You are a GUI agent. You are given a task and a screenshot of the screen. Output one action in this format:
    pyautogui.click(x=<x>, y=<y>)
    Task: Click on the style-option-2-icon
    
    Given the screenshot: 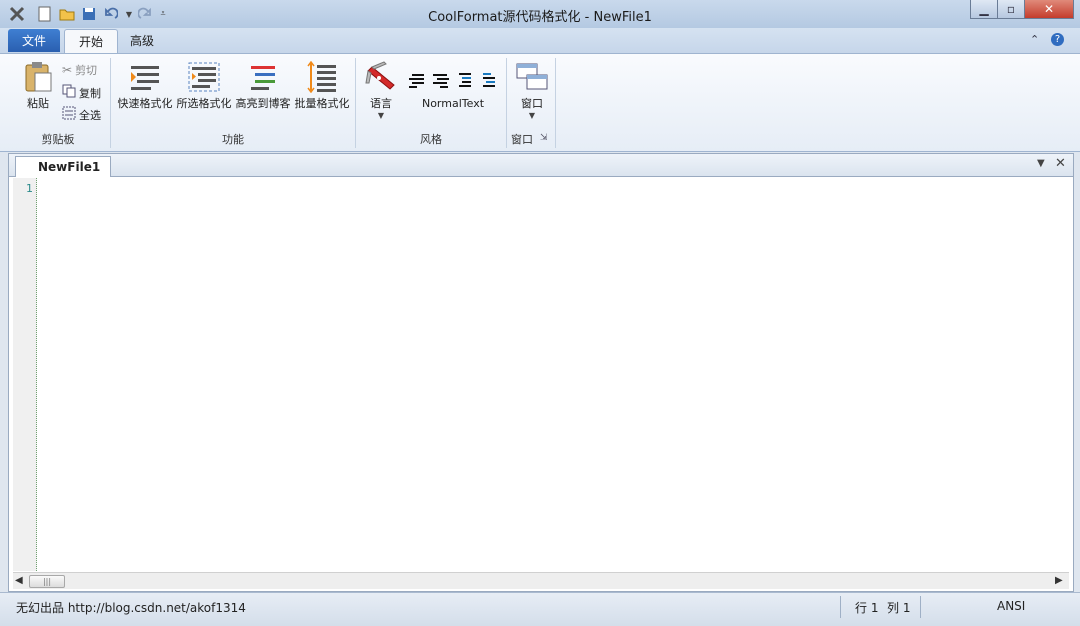 What is the action you would take?
    pyautogui.click(x=441, y=81)
    